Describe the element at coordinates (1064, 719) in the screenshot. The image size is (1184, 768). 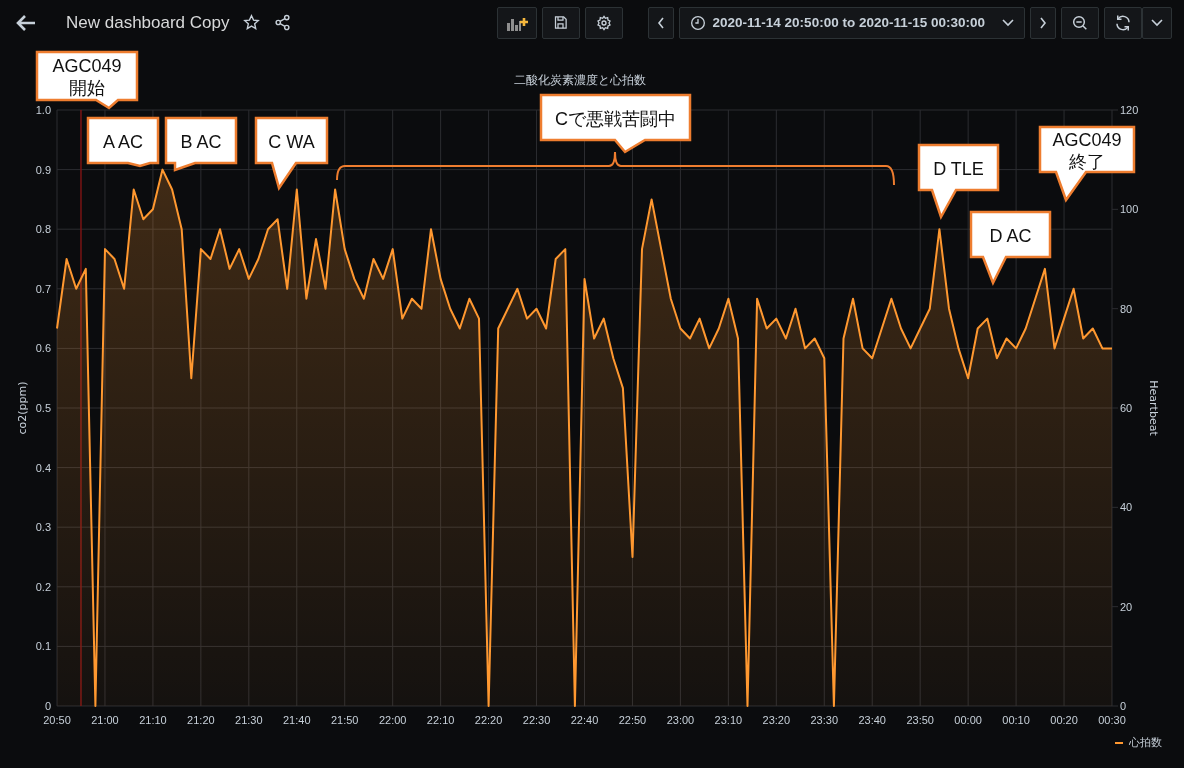
I see `x-axis-label: 00:20` at that location.